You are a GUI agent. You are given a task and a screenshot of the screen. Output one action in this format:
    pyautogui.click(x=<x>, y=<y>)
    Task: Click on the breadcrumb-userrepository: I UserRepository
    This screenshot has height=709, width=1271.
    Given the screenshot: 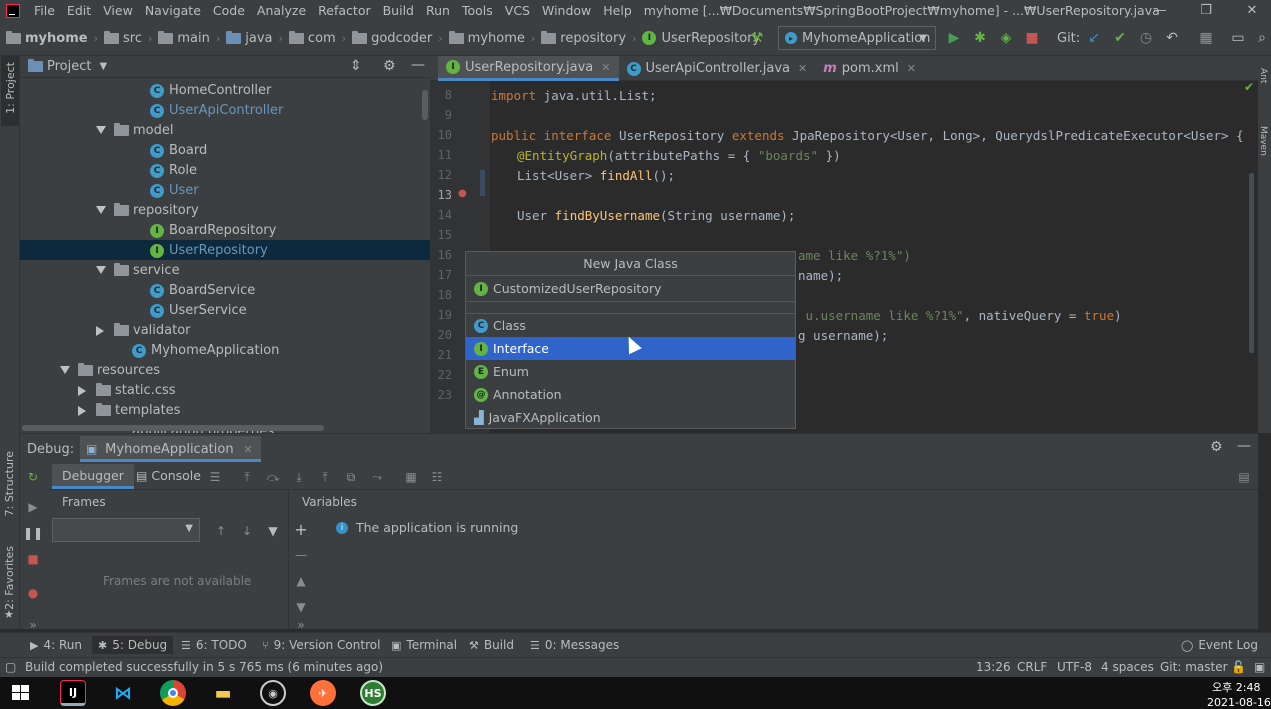 What is the action you would take?
    pyautogui.click(x=701, y=38)
    